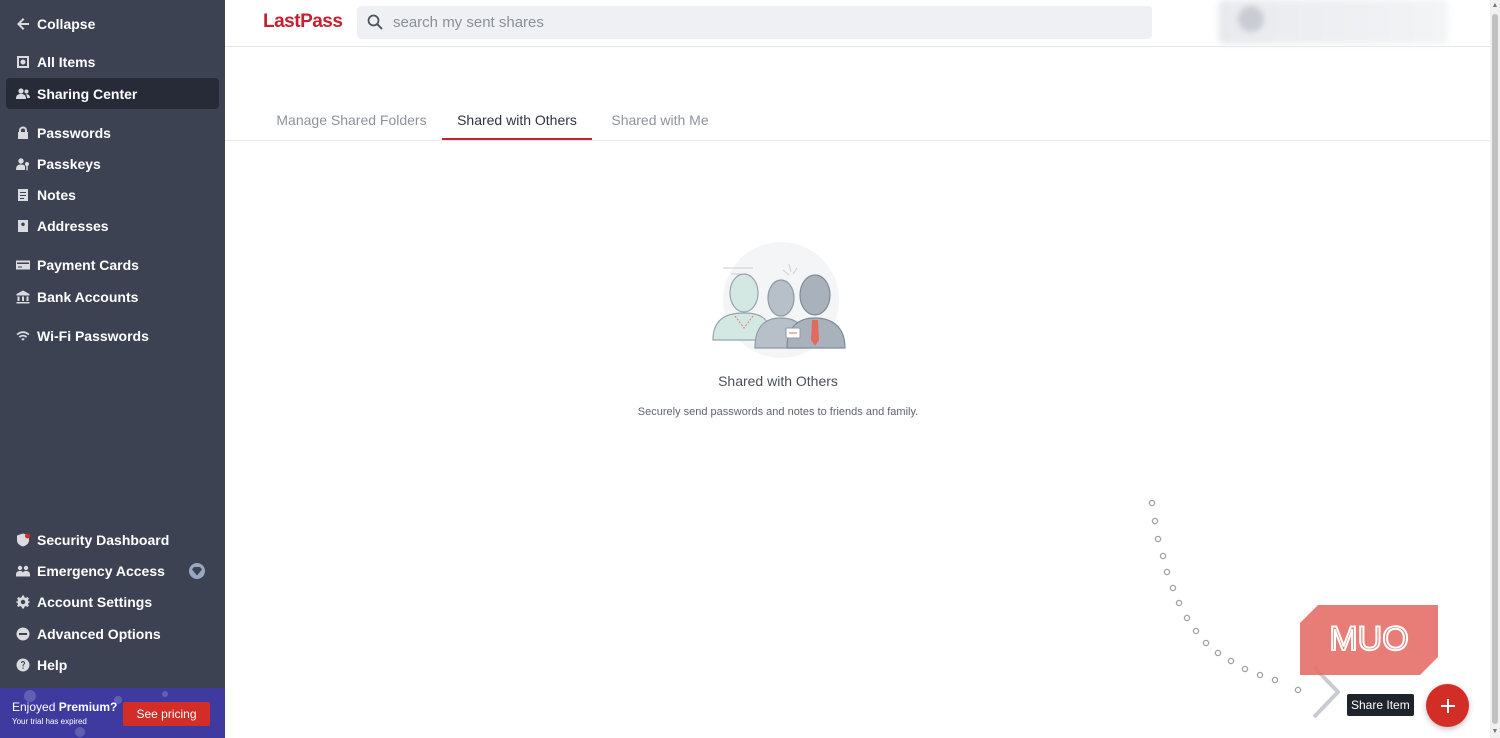 The height and width of the screenshot is (738, 1500). What do you see at coordinates (88, 296) in the screenshot?
I see `sidebar-item-label: Bank Accounts` at bounding box center [88, 296].